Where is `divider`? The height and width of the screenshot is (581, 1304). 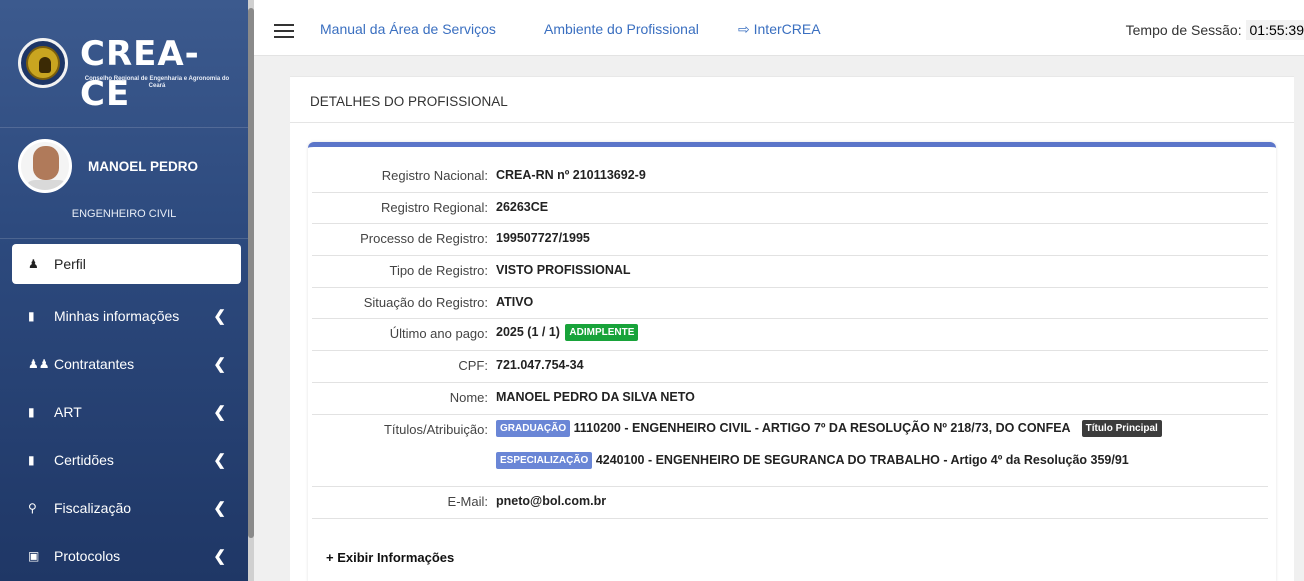 divider is located at coordinates (792, 122).